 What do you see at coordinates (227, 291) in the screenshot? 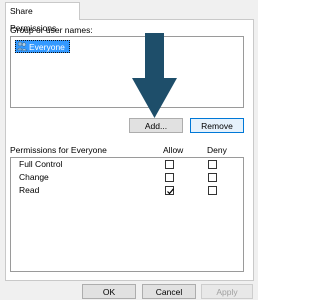
I see `apply-button: Apply` at bounding box center [227, 291].